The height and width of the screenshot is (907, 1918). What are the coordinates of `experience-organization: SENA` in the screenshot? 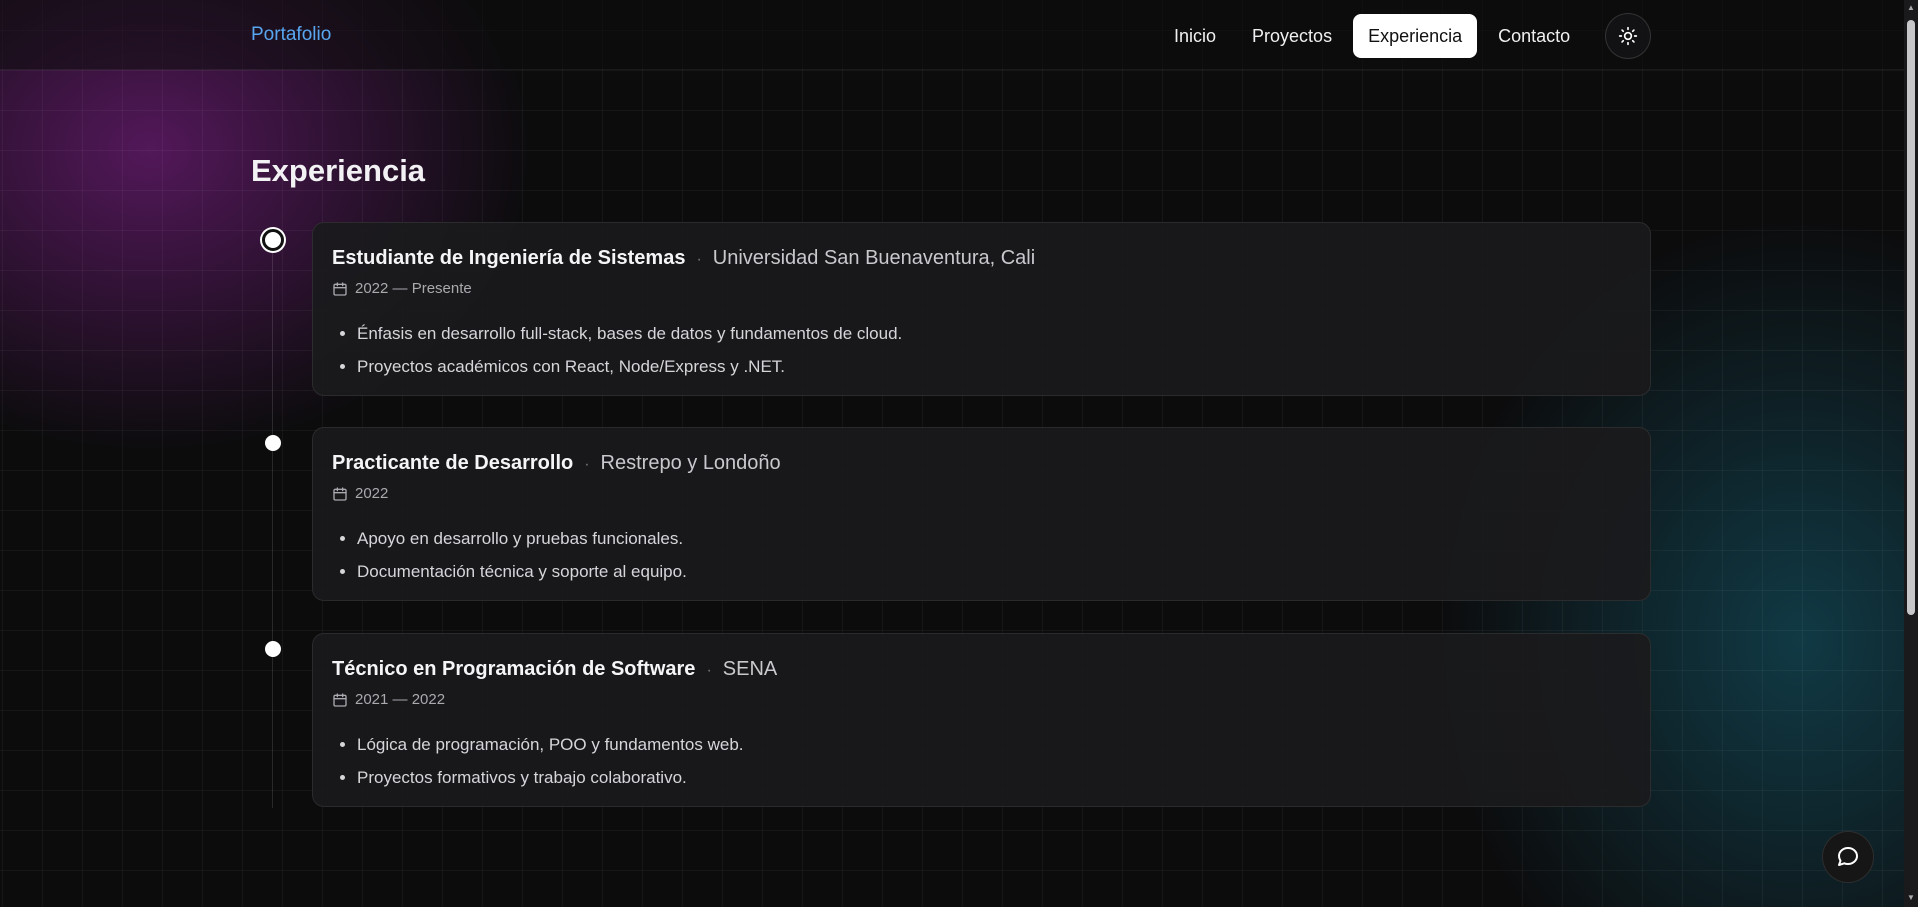 It's located at (750, 669).